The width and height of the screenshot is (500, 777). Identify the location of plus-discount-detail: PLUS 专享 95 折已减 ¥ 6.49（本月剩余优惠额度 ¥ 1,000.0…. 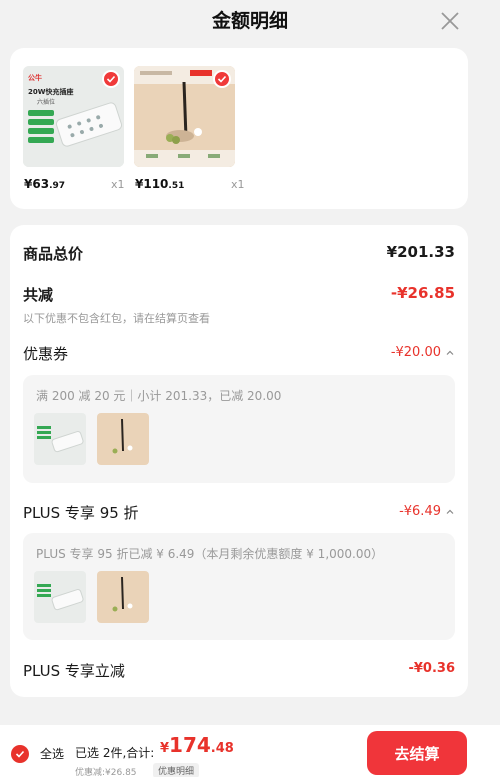
(210, 554).